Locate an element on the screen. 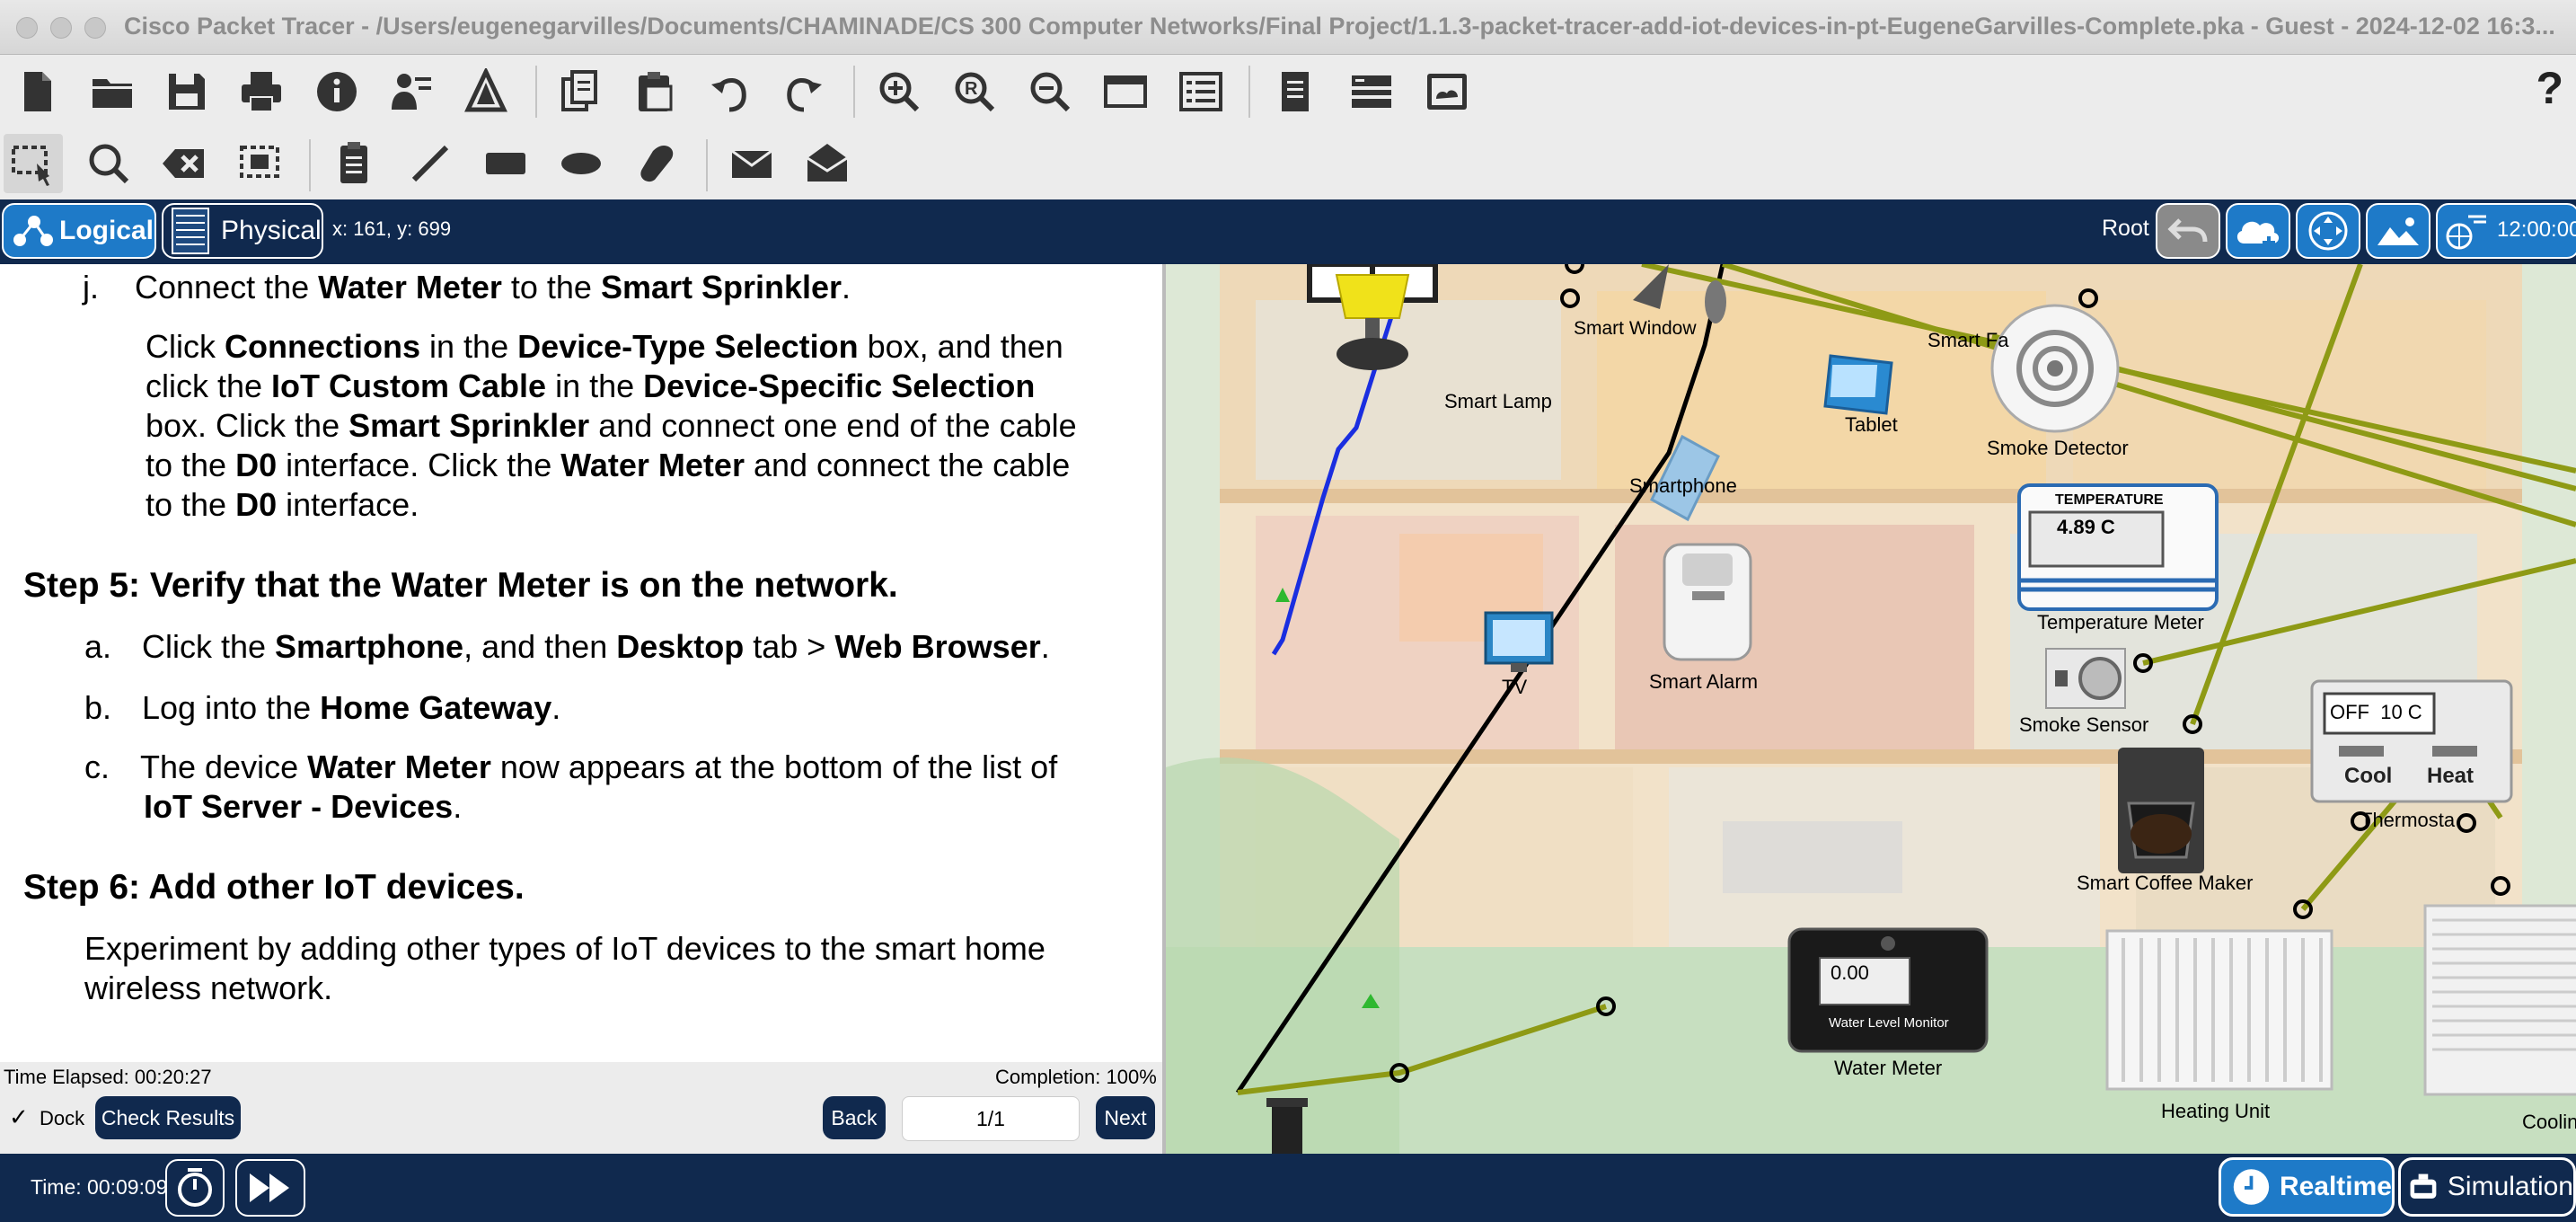 The width and height of the screenshot is (2576, 1222). physical-workspace-button: Physical is located at coordinates (242, 231).